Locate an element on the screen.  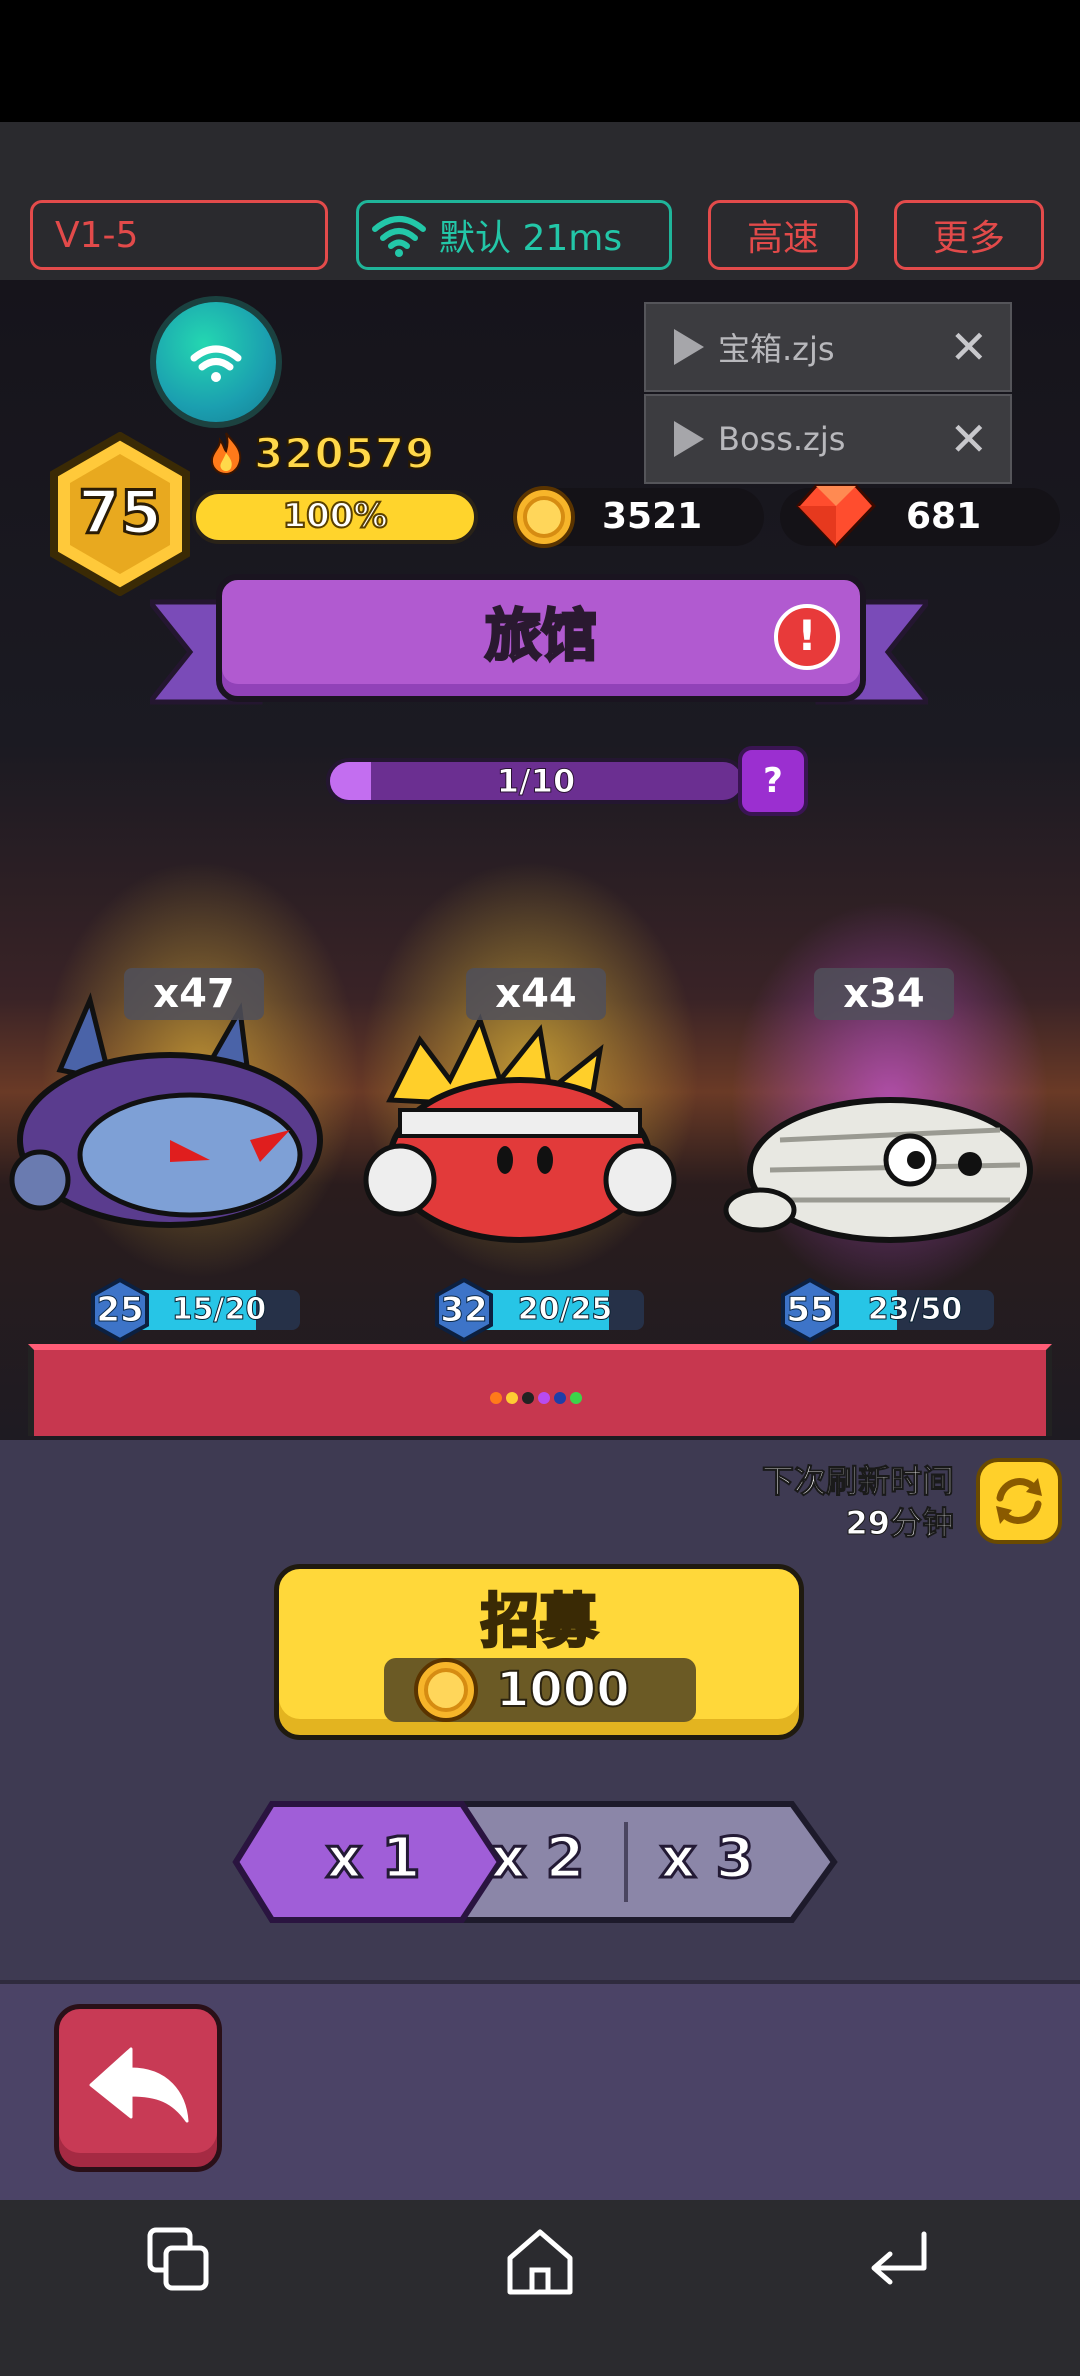
more-button: 更多 is located at coordinates (969, 235).